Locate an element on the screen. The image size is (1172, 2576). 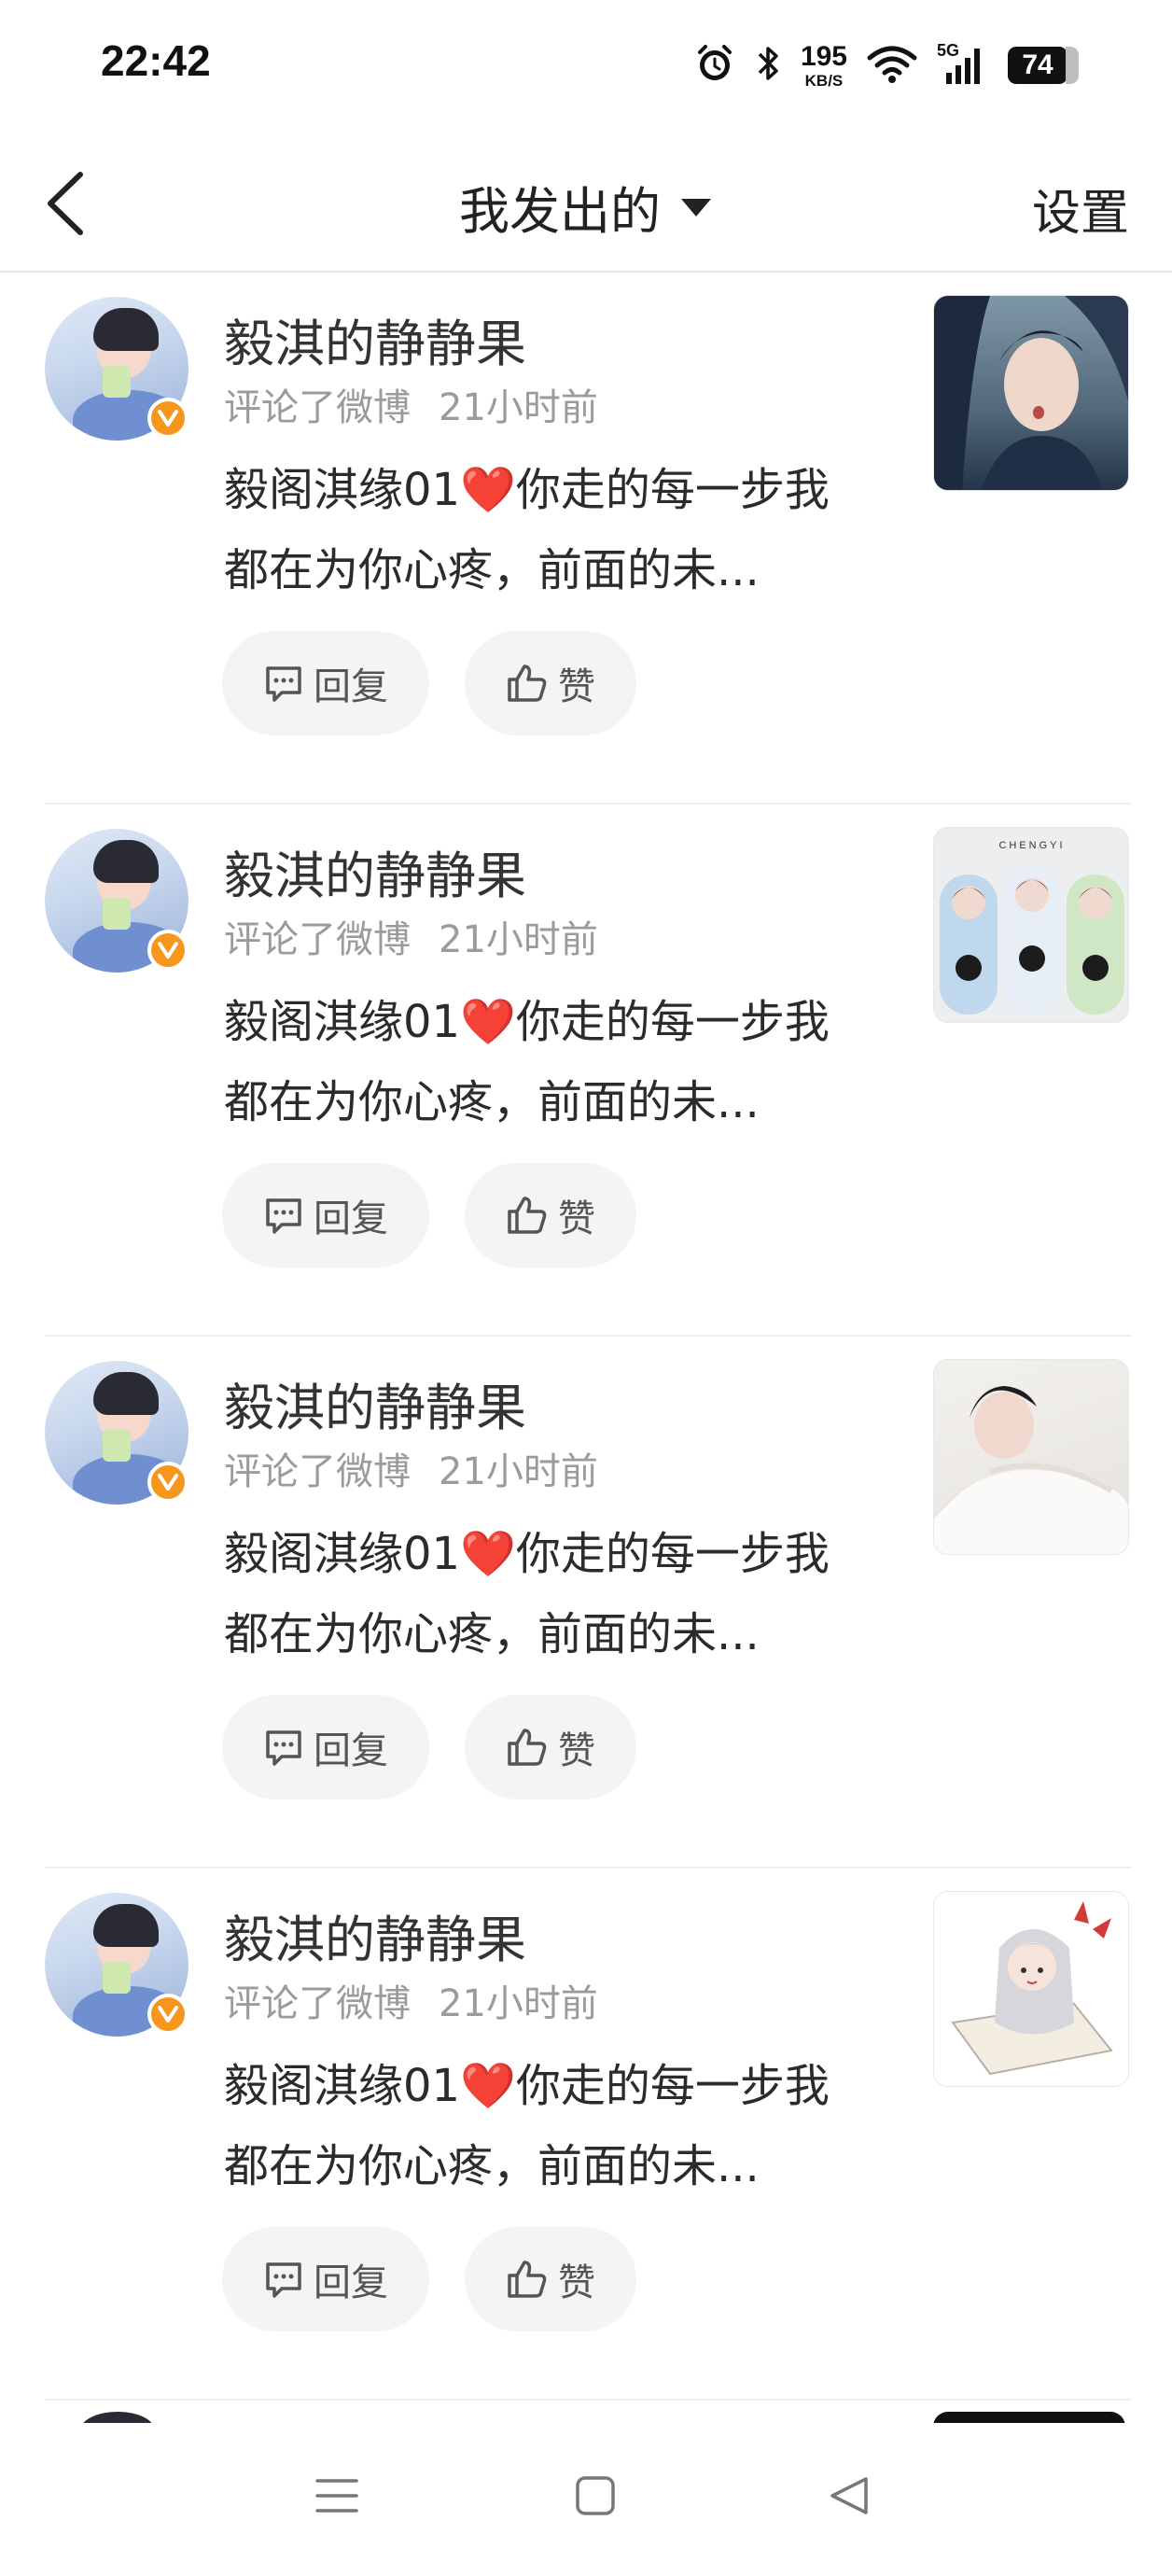
system-navigation-bar is located at coordinates (586, 2499).